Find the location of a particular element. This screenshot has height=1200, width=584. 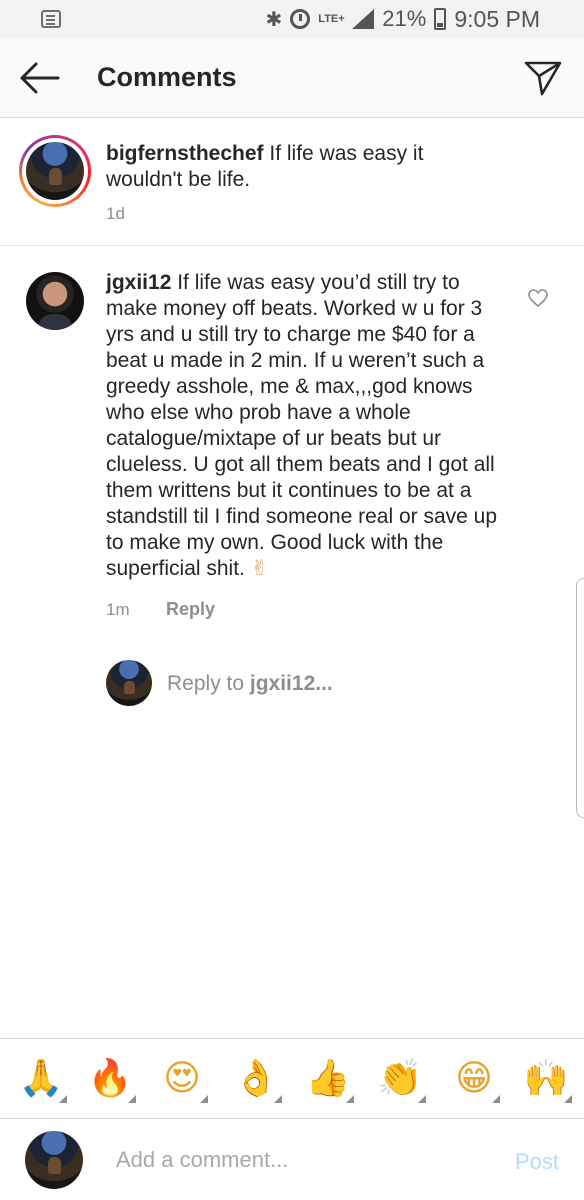

app-header: Comments is located at coordinates (292, 78).